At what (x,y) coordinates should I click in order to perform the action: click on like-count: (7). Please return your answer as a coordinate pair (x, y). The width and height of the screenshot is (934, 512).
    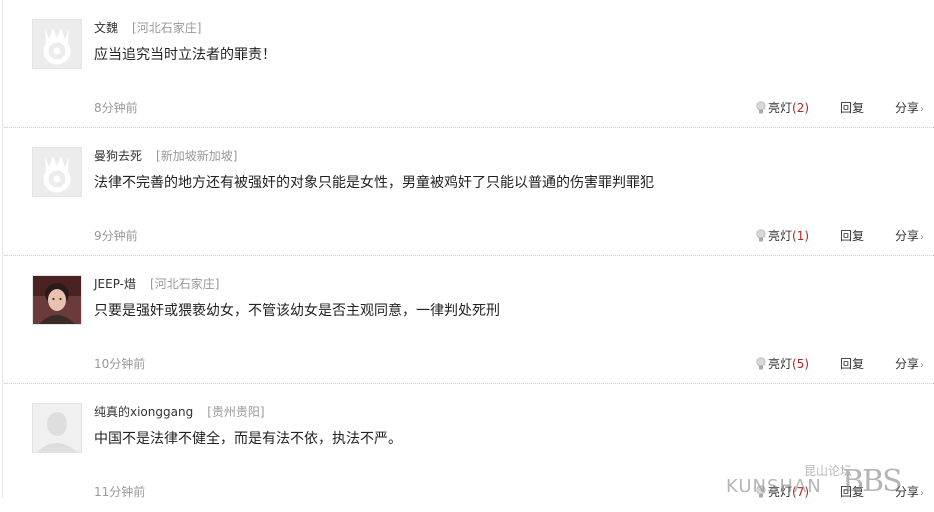
    Looking at the image, I should click on (801, 492).